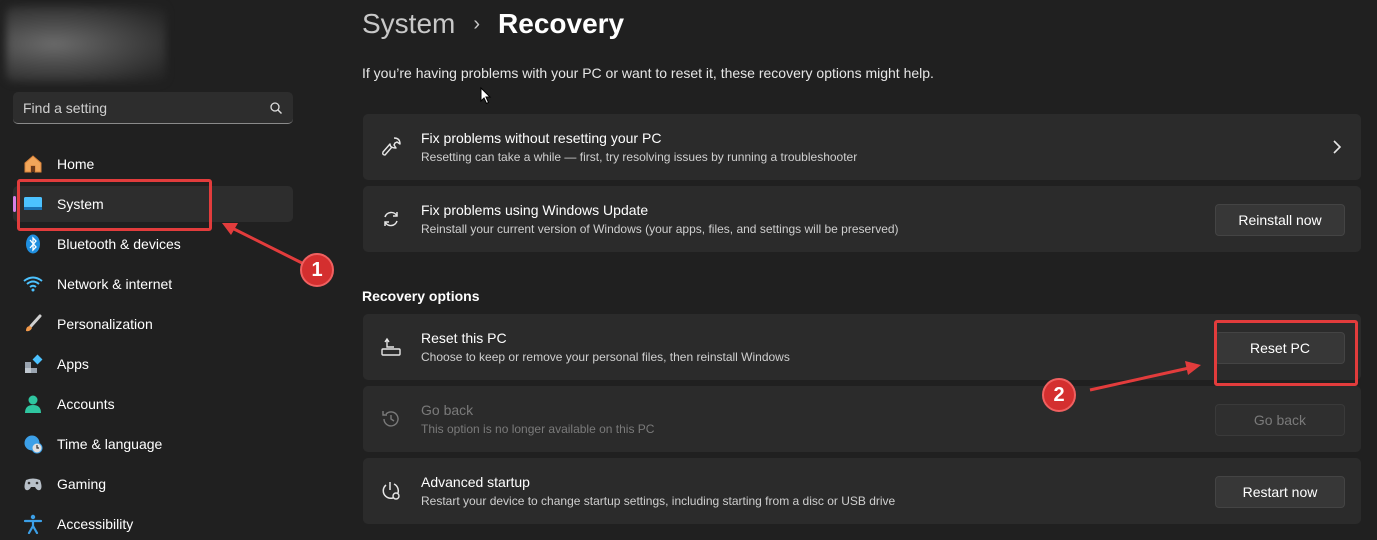 This screenshot has height=540, width=1377. Describe the element at coordinates (73, 364) in the screenshot. I see `sidebar-item-label: Apps` at that location.